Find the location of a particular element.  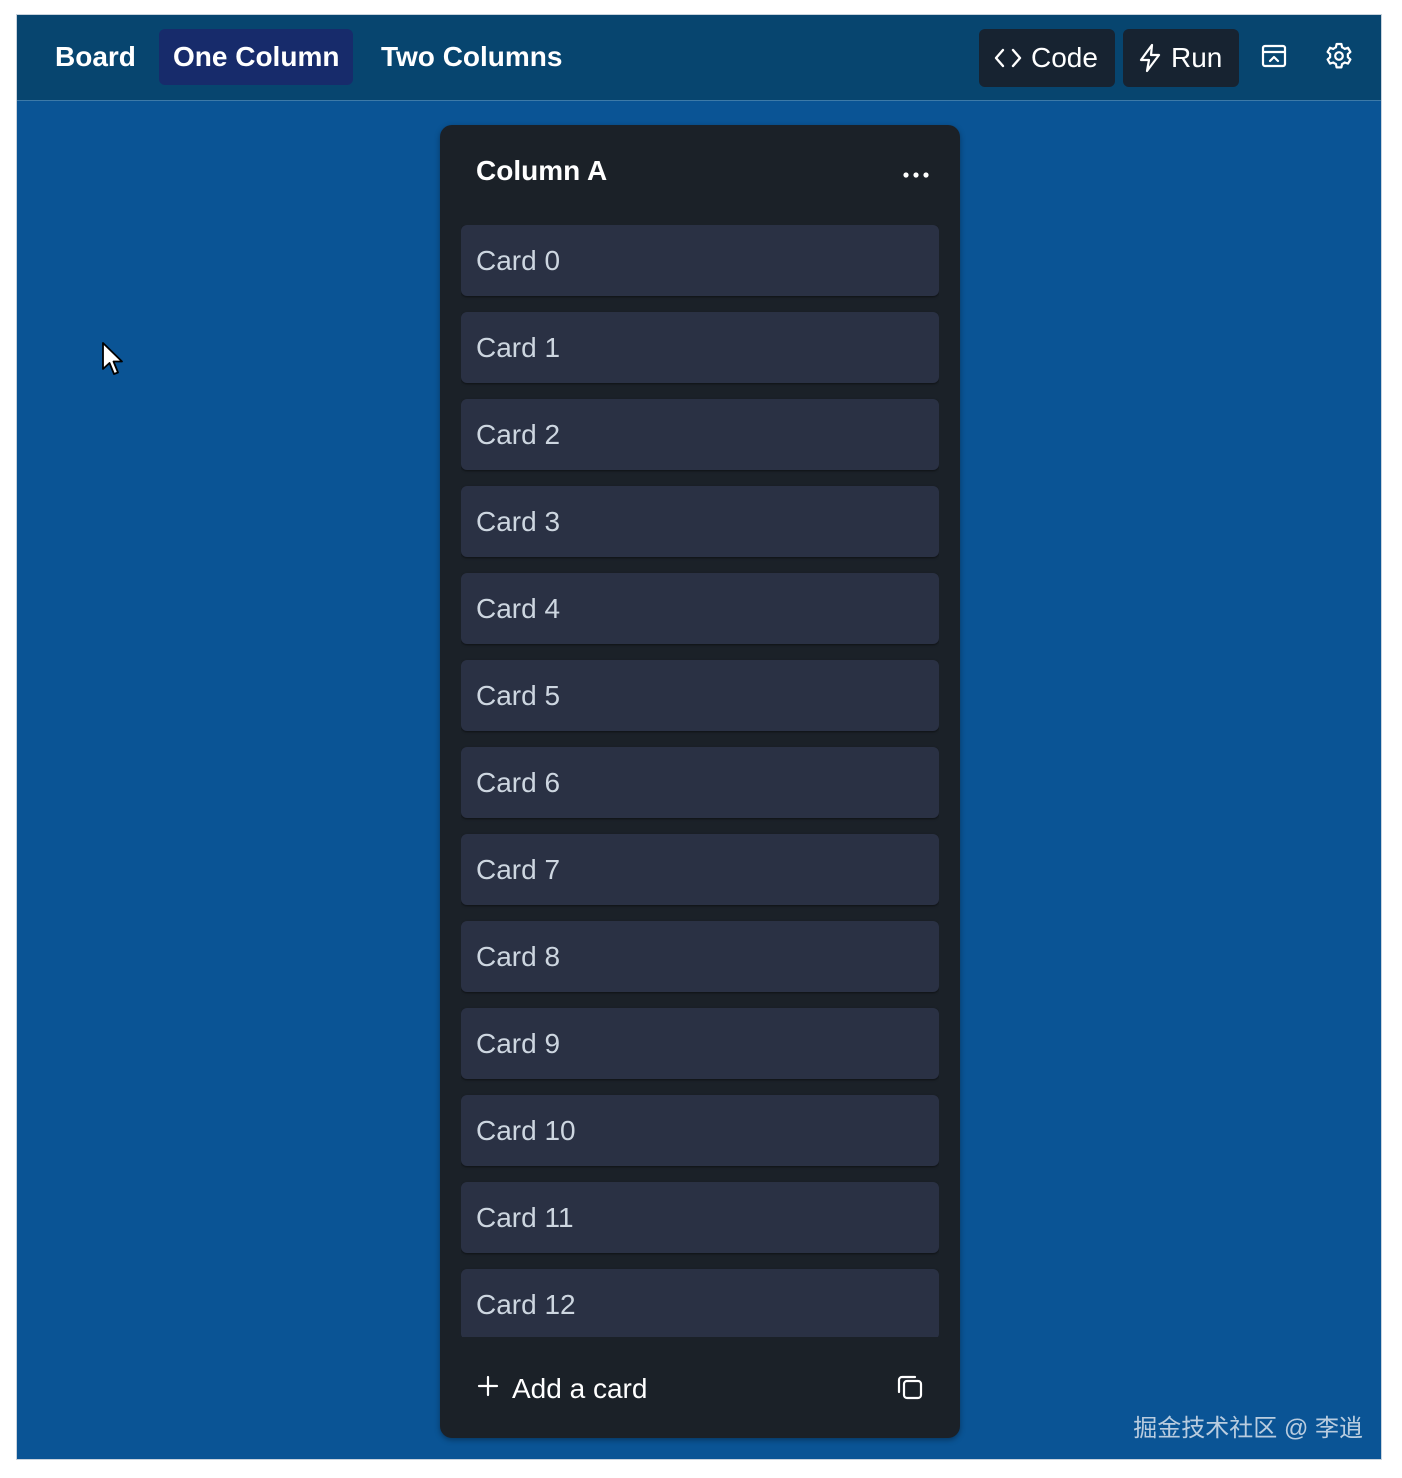

settings-button is located at coordinates (1339, 58).